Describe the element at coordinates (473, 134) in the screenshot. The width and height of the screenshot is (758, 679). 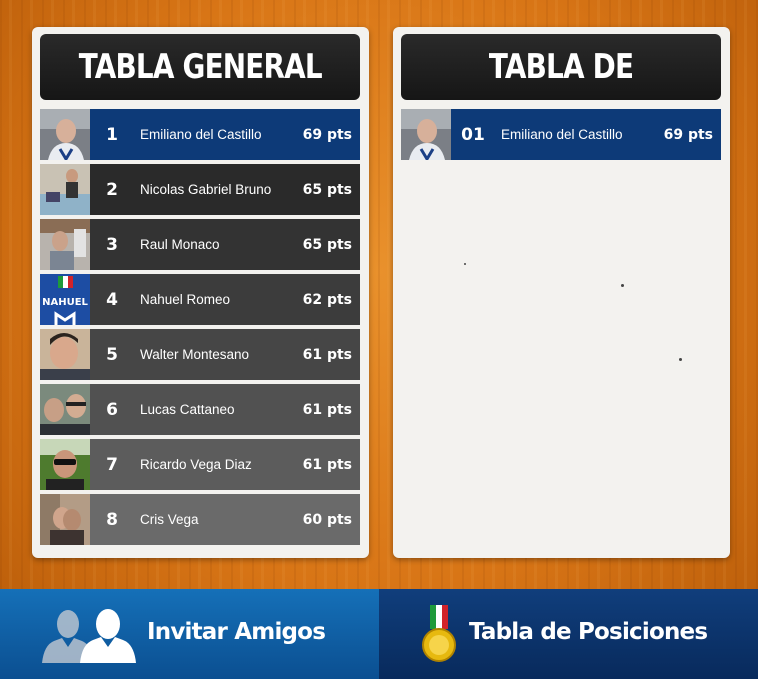
I see `row-rank: 01` at that location.